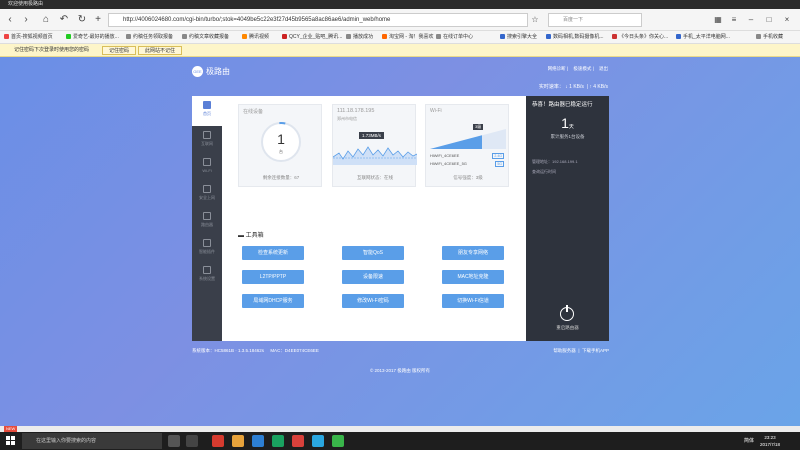 The height and width of the screenshot is (450, 800). I want to click on uptime-days: 1天, so click(567, 123).